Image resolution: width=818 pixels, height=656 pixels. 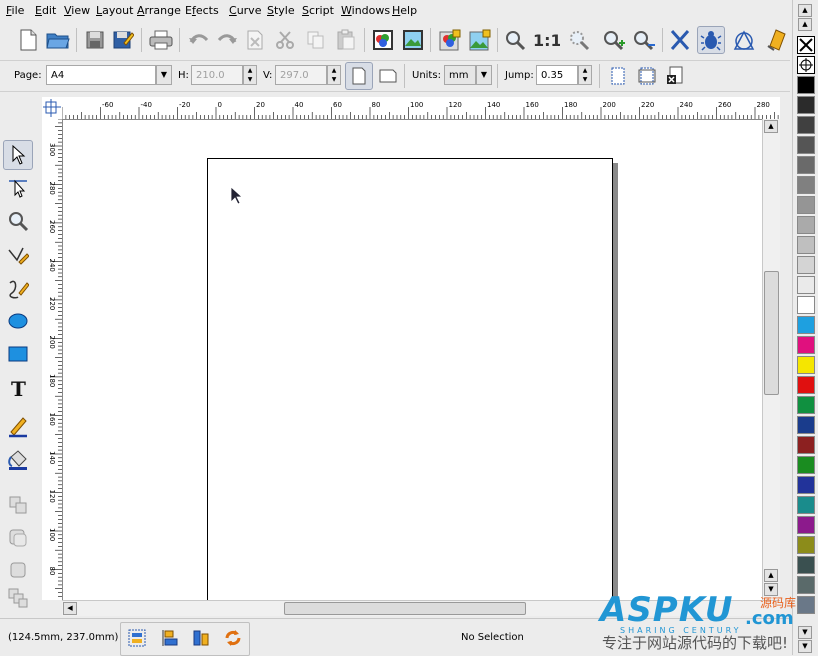 I want to click on vertical-input: 297.0, so click(x=301, y=75).